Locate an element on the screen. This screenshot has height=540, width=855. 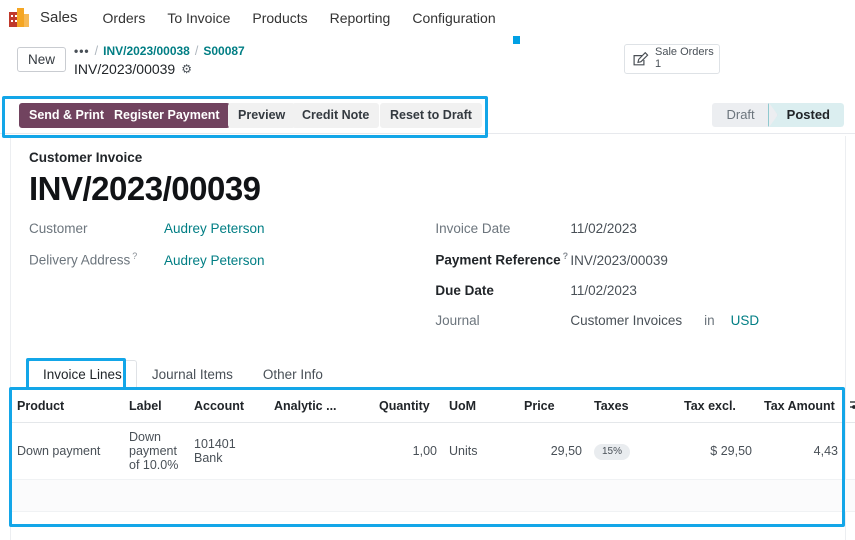
column-header-label: Label is located at coordinates (155, 406).